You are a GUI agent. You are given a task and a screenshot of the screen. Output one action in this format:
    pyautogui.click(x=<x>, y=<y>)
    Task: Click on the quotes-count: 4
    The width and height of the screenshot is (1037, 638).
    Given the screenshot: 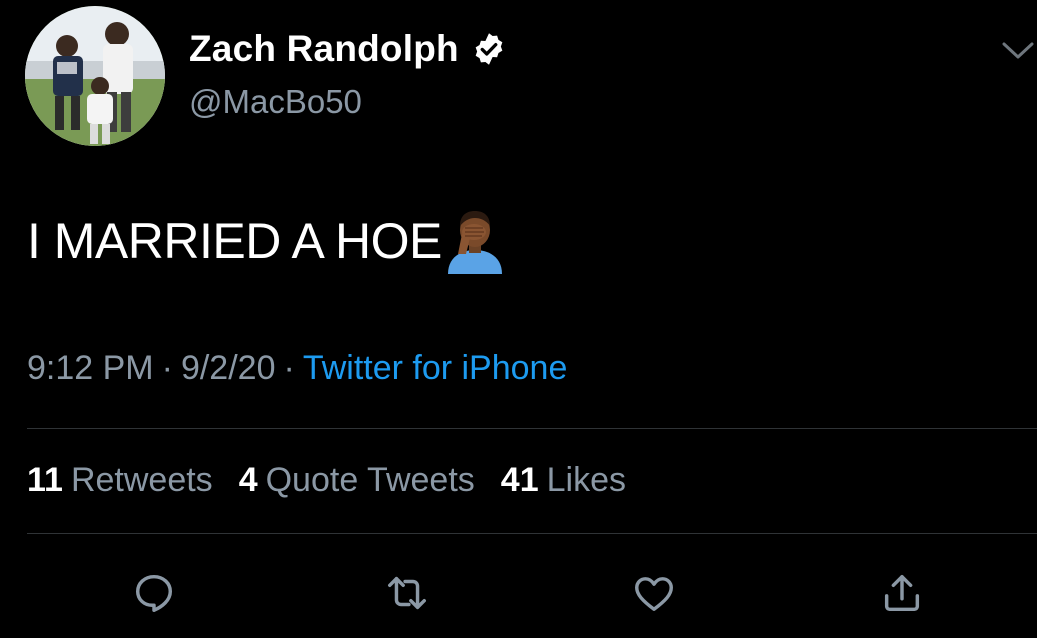 What is the action you would take?
    pyautogui.click(x=248, y=480)
    